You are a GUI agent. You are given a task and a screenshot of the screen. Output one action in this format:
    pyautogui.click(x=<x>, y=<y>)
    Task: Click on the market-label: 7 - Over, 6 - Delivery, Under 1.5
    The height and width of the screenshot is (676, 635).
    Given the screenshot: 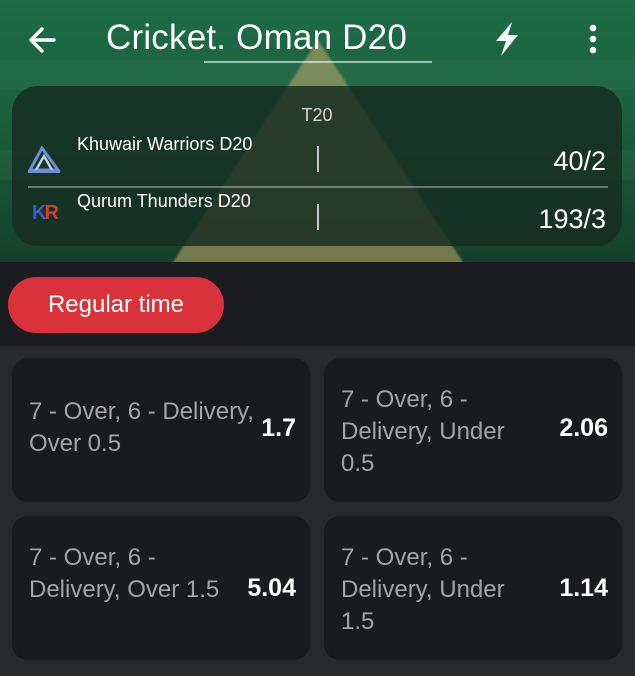 What is the action you would take?
    pyautogui.click(x=423, y=589)
    